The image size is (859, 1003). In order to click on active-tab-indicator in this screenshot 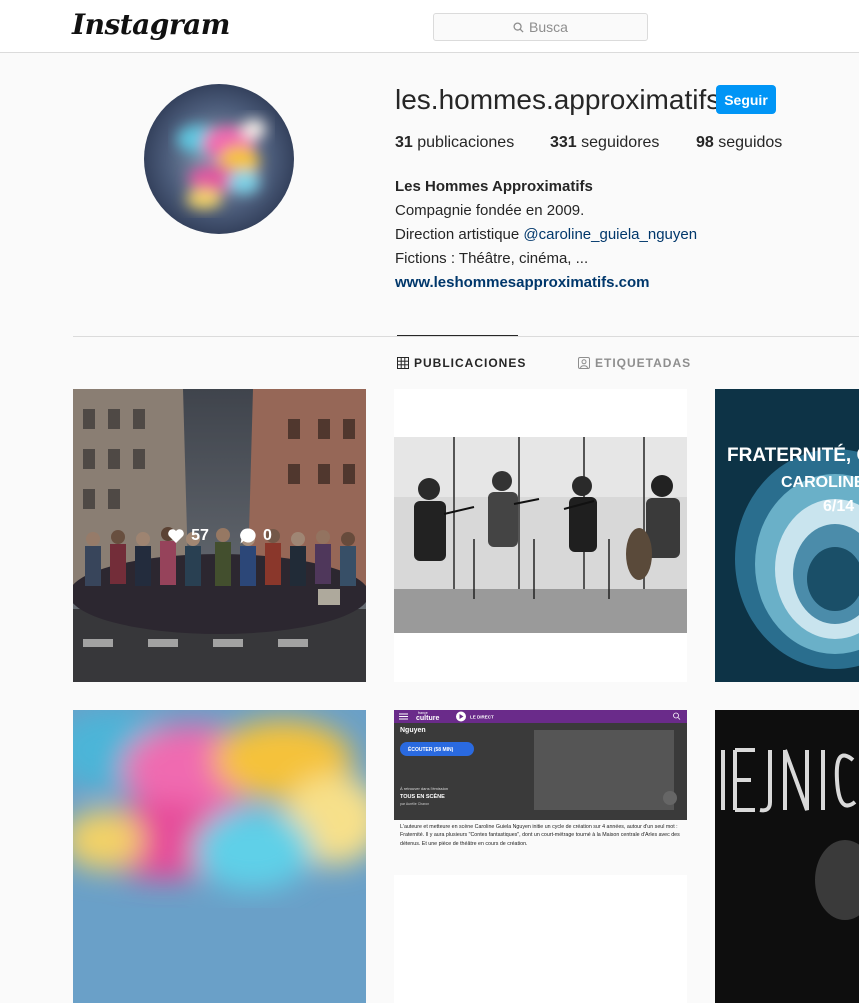, I will do `click(457, 335)`.